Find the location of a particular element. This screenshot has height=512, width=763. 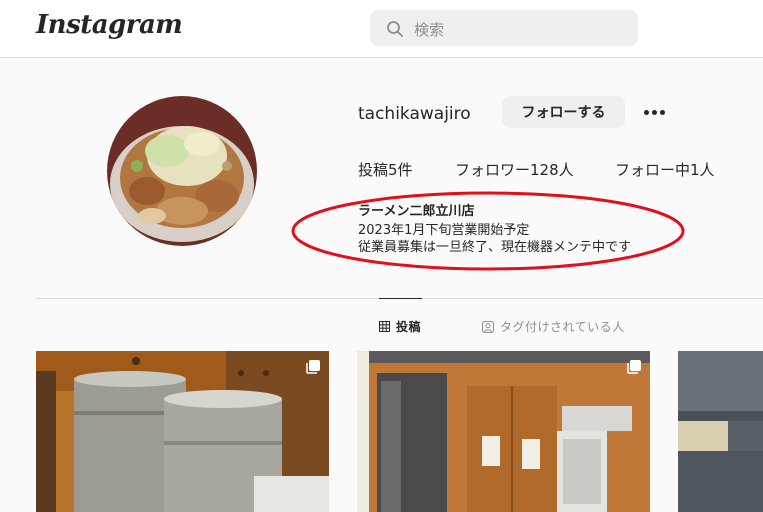

post-photo-equipment is located at coordinates (720, 431).